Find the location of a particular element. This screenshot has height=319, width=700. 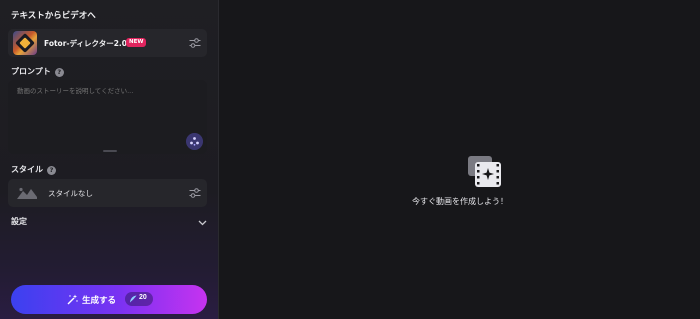

style-label-row: スタイル? is located at coordinates (33, 169).